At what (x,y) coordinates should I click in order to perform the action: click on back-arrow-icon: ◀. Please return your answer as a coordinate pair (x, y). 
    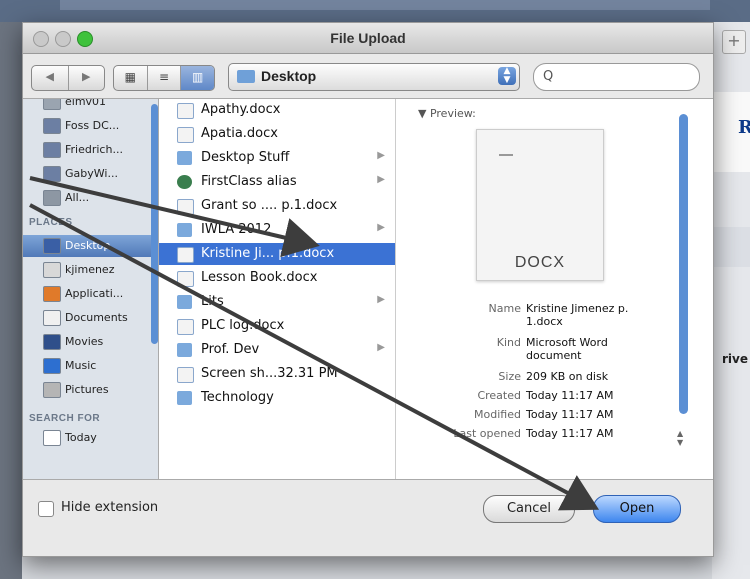
    Looking at the image, I should click on (50, 78).